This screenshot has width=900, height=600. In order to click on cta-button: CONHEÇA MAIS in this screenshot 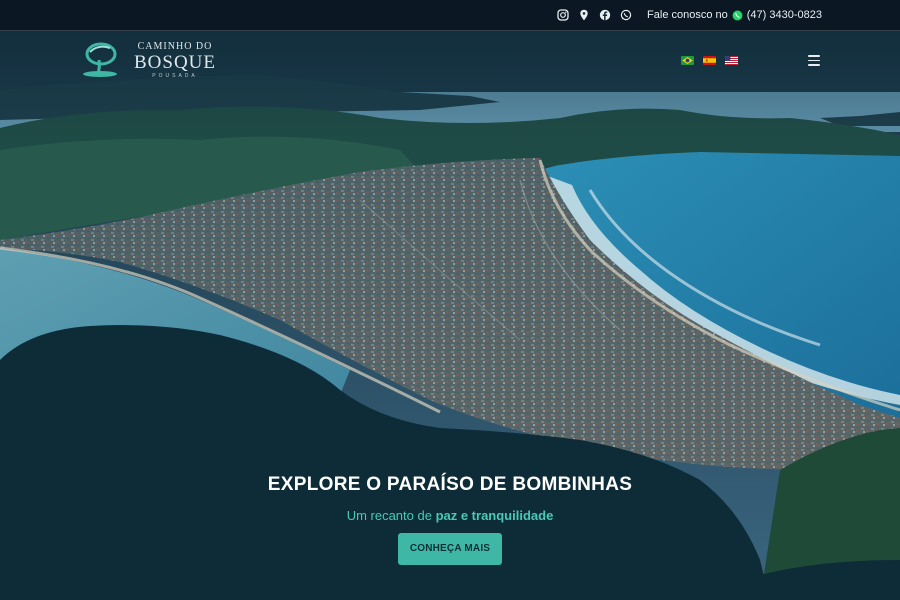, I will do `click(450, 549)`.